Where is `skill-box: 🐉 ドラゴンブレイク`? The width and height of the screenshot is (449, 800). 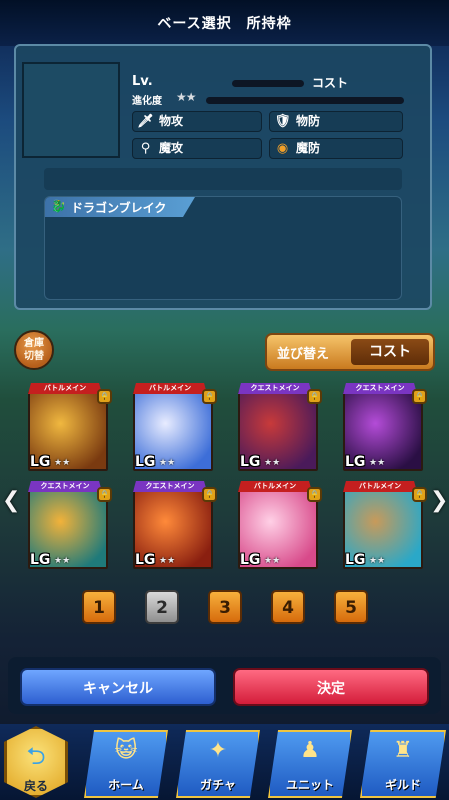 skill-box: 🐉 ドラゴンブレイク is located at coordinates (223, 248).